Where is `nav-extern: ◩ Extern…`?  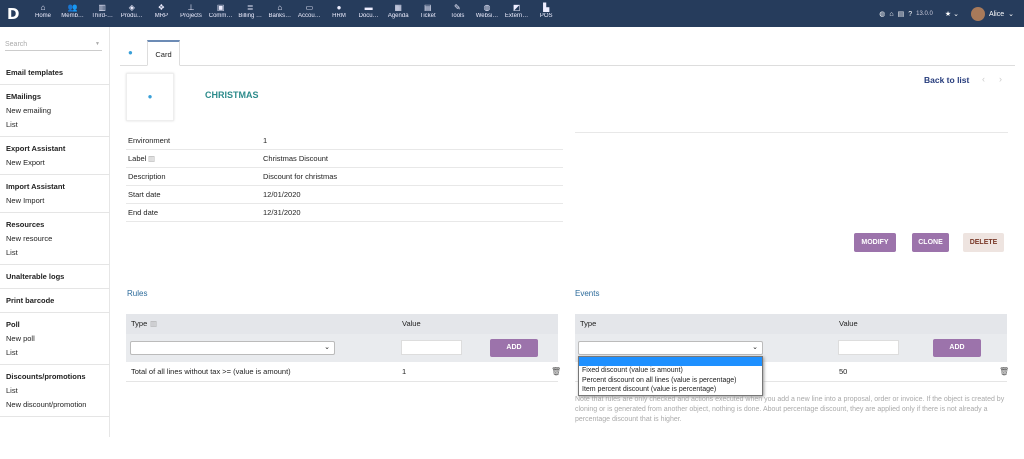
nav-extern: ◩ Extern… is located at coordinates (517, 10).